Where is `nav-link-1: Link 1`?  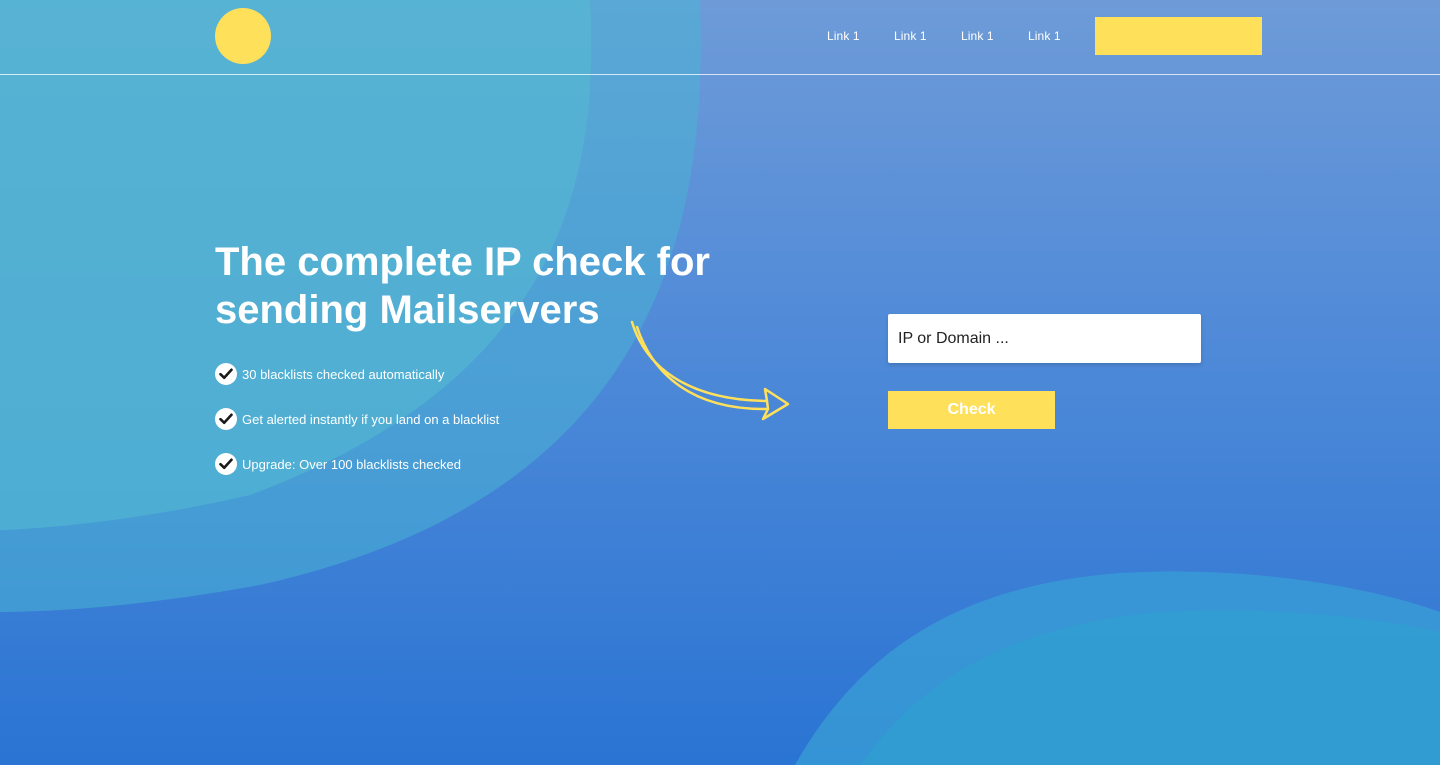
nav-link-1: Link 1 is located at coordinates (843, 36).